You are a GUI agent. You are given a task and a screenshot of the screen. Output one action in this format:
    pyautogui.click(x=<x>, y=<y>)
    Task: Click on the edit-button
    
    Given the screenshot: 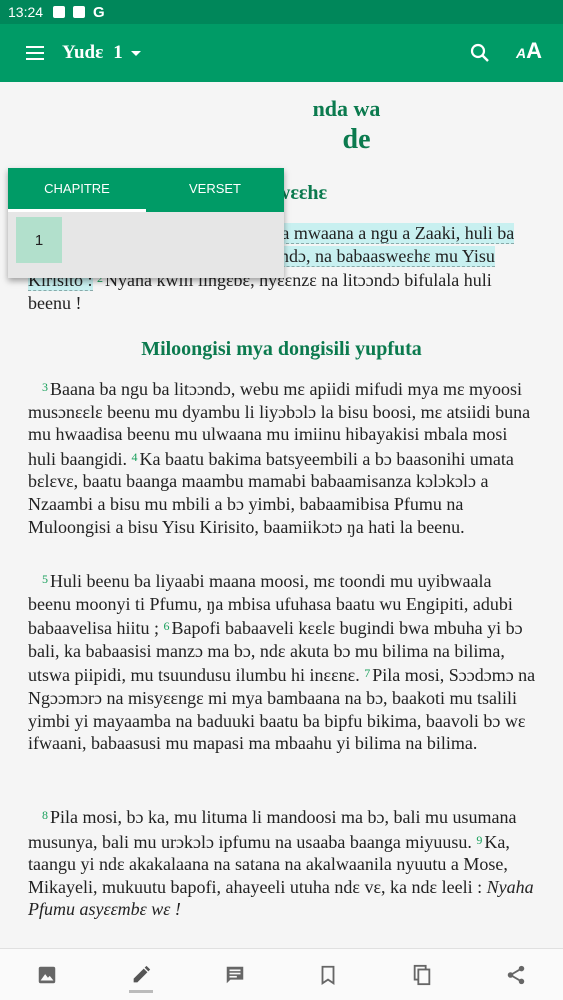 What is the action you would take?
    pyautogui.click(x=141, y=975)
    